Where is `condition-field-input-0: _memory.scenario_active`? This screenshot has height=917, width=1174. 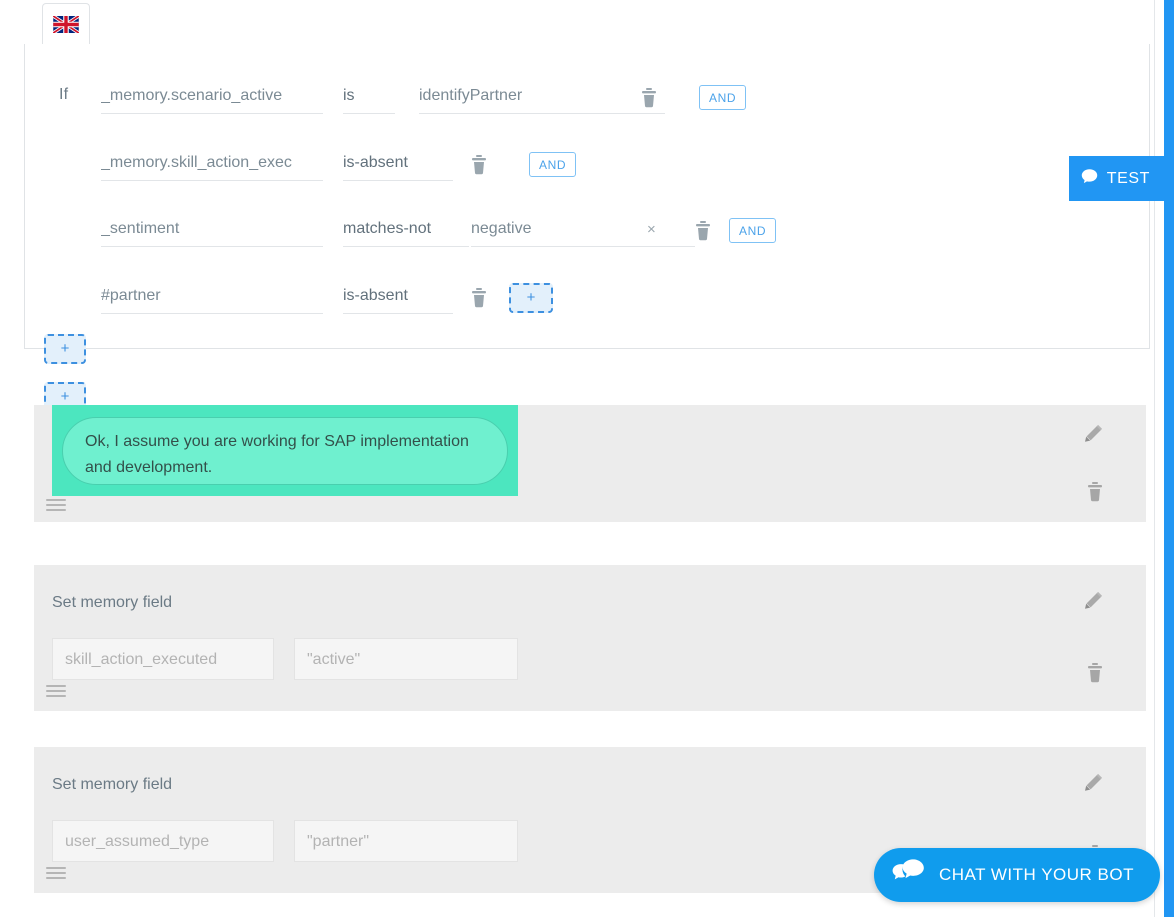
condition-field-input-0: _memory.scenario_active is located at coordinates (212, 100).